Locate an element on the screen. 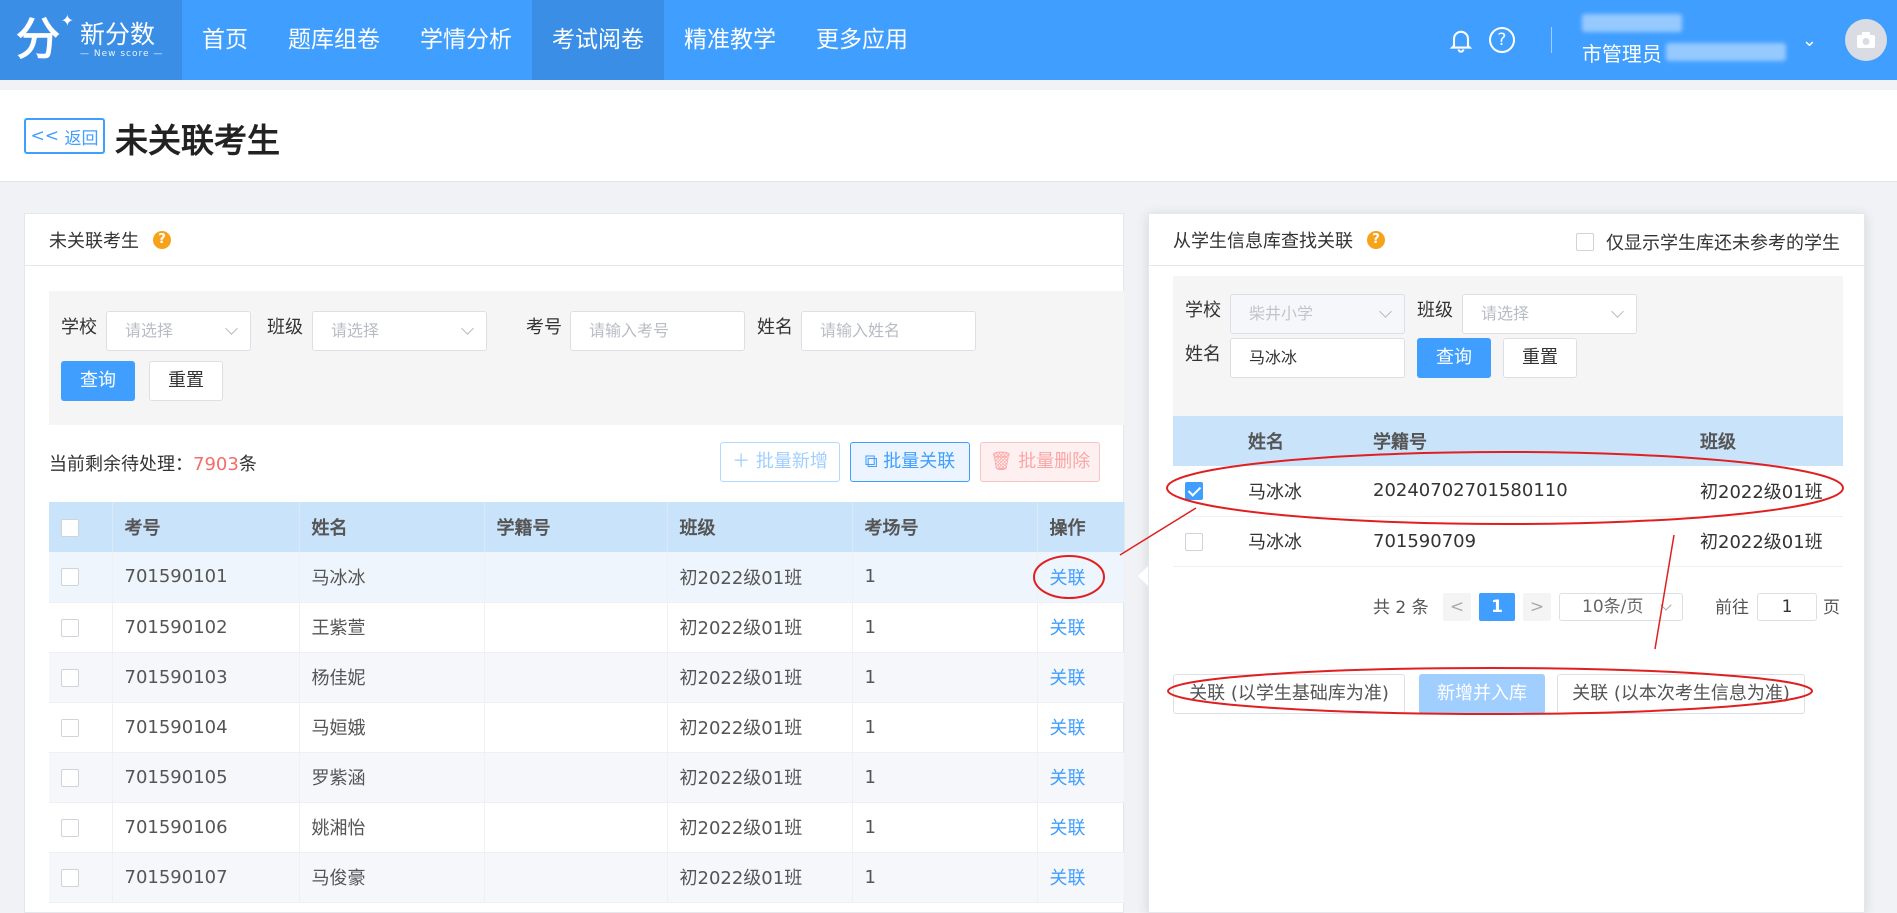  table-row: 701590106 姚湘怡 初2022级01班 1 关联 is located at coordinates (587, 827).